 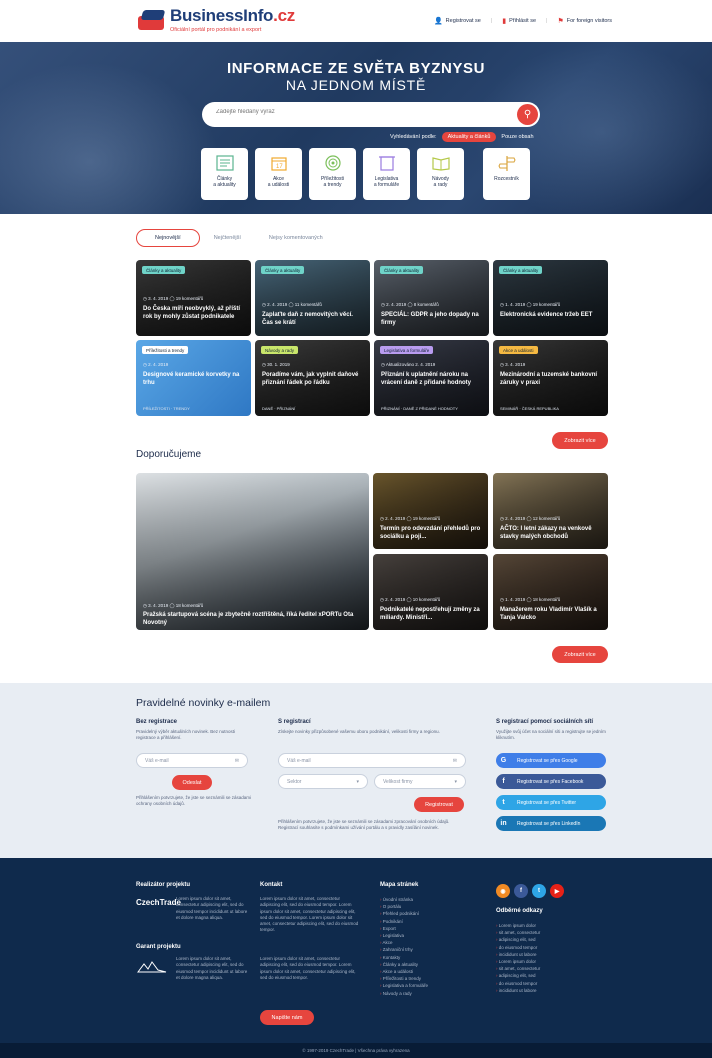 I want to click on book-icon, so click(x=441, y=163).